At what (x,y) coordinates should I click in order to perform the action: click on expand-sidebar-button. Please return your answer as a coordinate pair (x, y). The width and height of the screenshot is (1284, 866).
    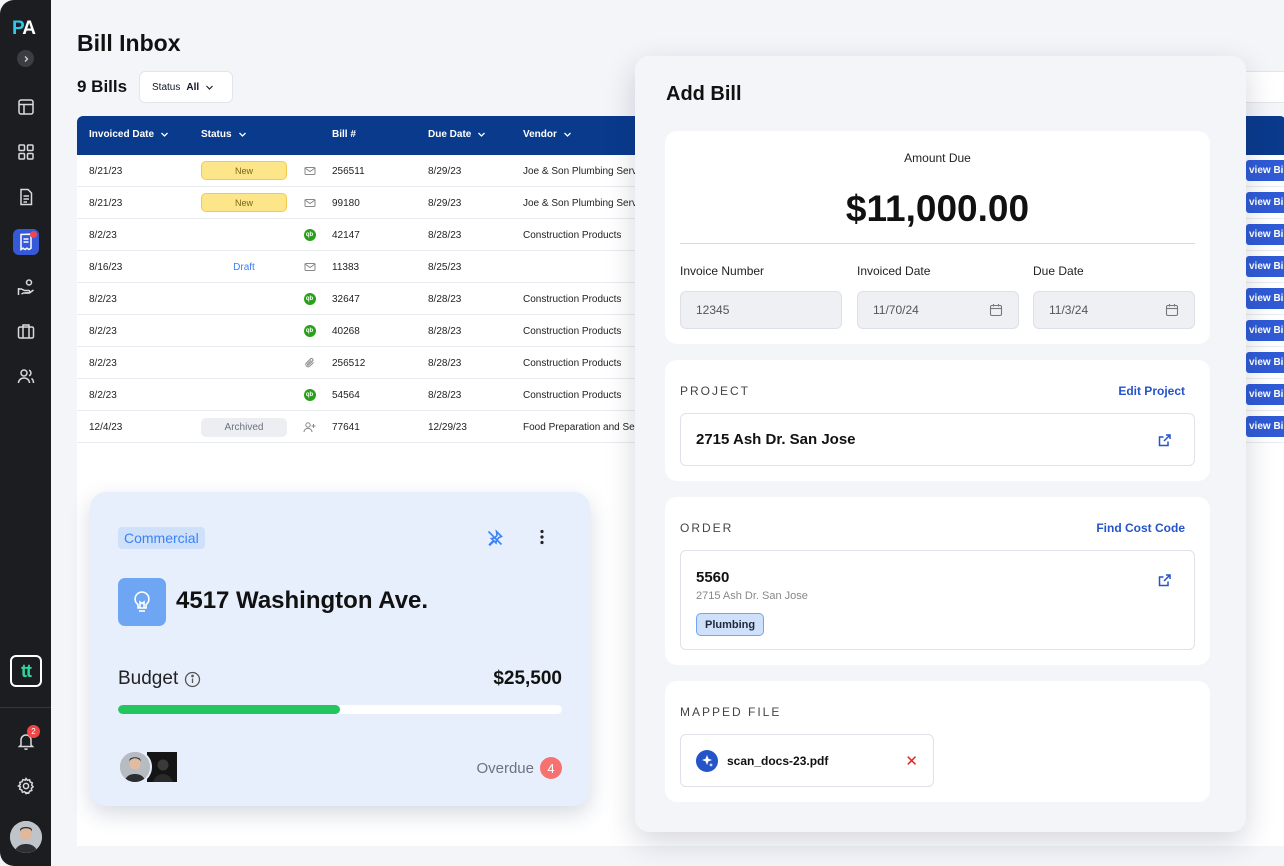
    Looking at the image, I should click on (25, 58).